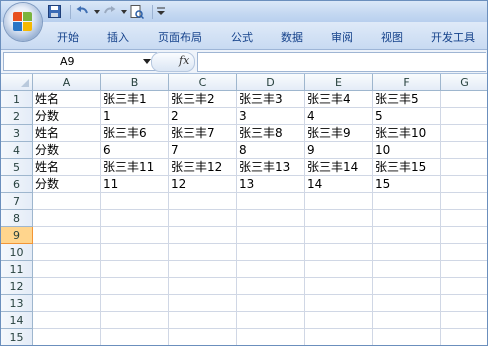 The height and width of the screenshot is (346, 488). Describe the element at coordinates (339, 167) in the screenshot. I see `sheet-cell: 张三丰14` at that location.